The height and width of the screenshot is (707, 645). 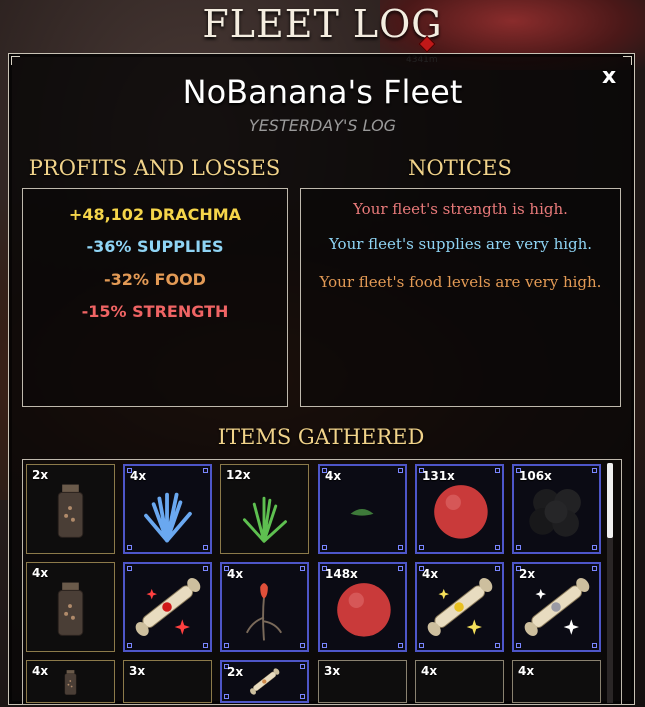 I want to click on loss-food: -32% FOOD, so click(x=155, y=279).